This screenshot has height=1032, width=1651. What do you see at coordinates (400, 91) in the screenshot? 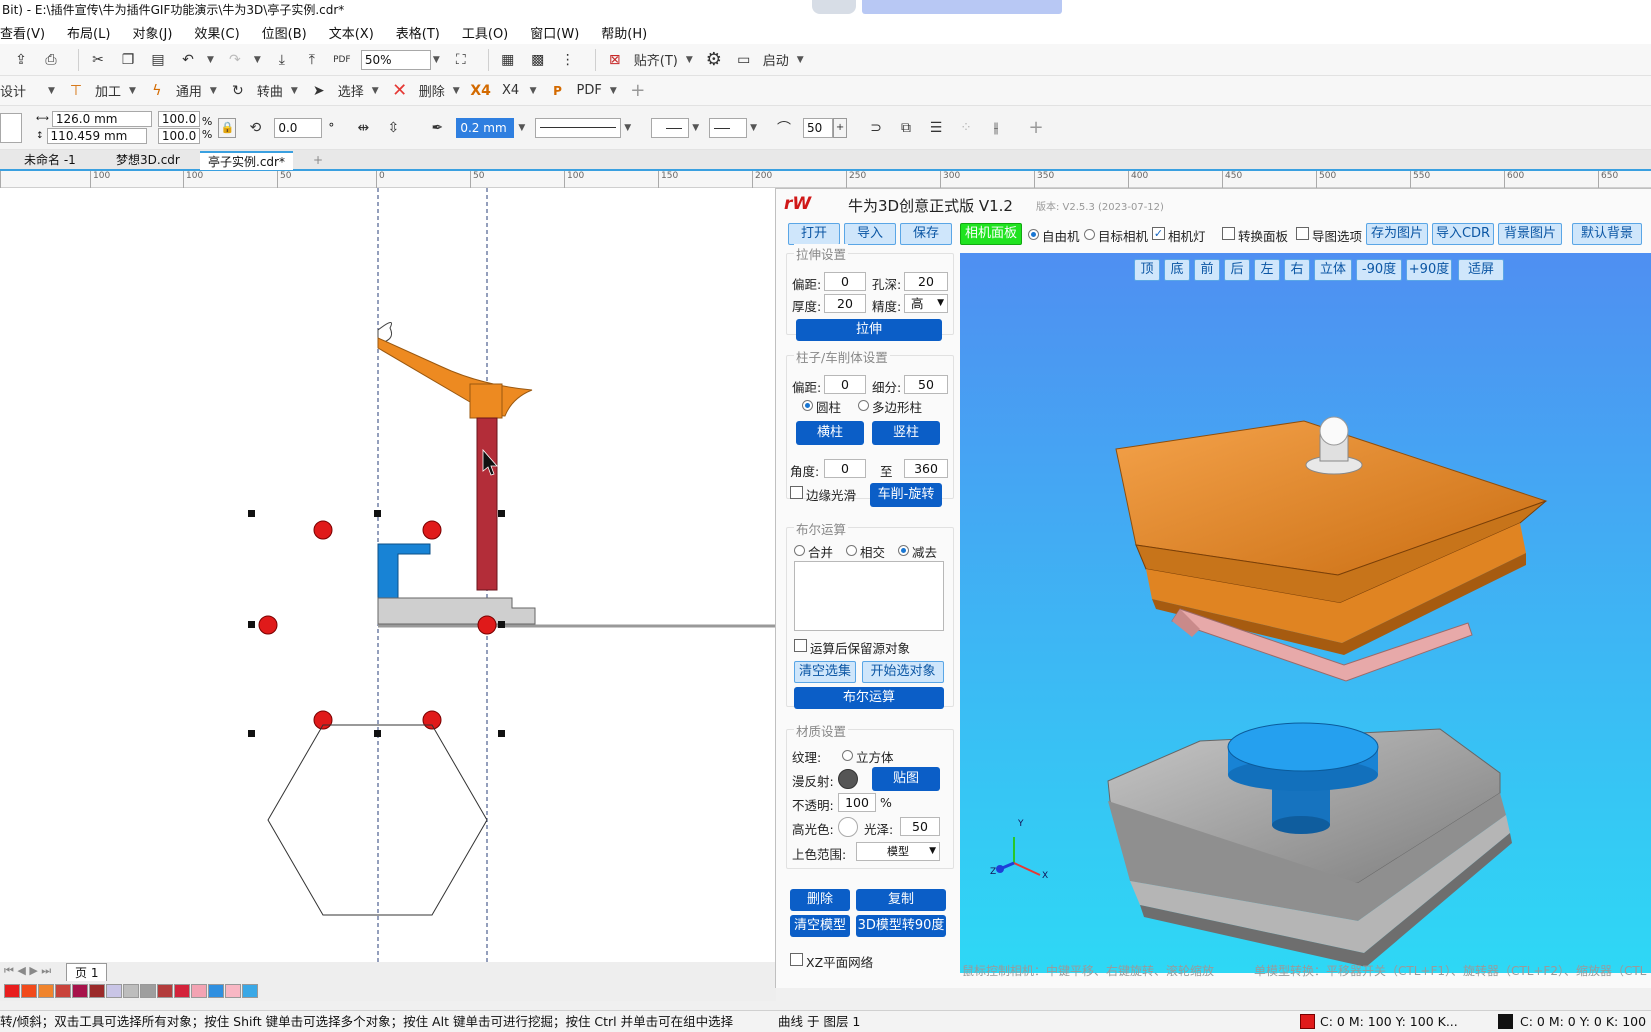
I see `delete-x-icon: ✕` at bounding box center [400, 91].